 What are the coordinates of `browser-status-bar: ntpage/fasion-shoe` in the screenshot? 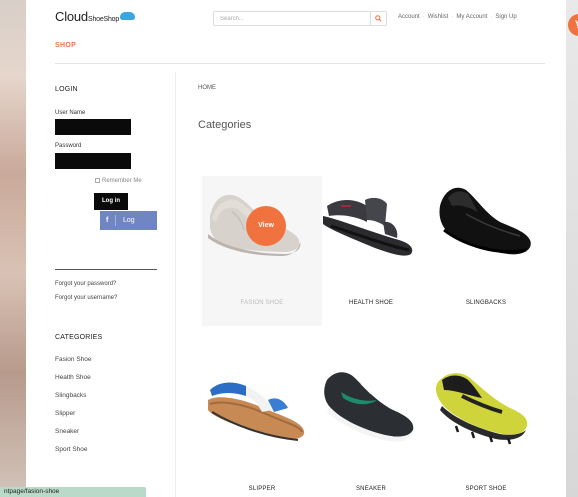 It's located at (73, 492).